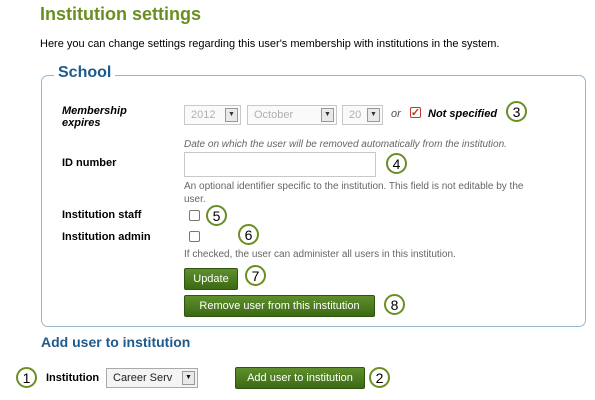 Image resolution: width=595 pixels, height=400 pixels. I want to click on not-specified-checkbox: ✓, so click(415, 112).